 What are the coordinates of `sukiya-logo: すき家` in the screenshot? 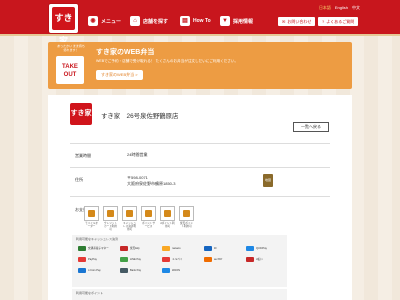 It's located at (63, 24).